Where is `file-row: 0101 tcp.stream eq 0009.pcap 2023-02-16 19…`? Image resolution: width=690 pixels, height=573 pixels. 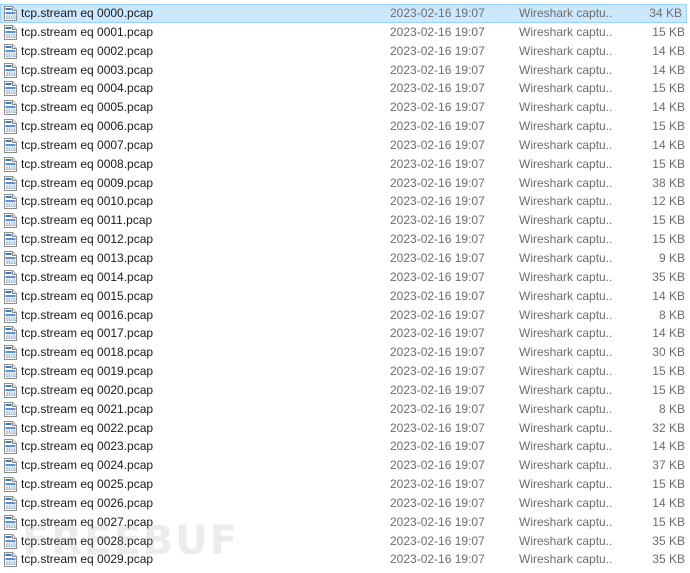 file-row: 0101 tcp.stream eq 0009.pcap 2023-02-16 19… is located at coordinates (345, 183).